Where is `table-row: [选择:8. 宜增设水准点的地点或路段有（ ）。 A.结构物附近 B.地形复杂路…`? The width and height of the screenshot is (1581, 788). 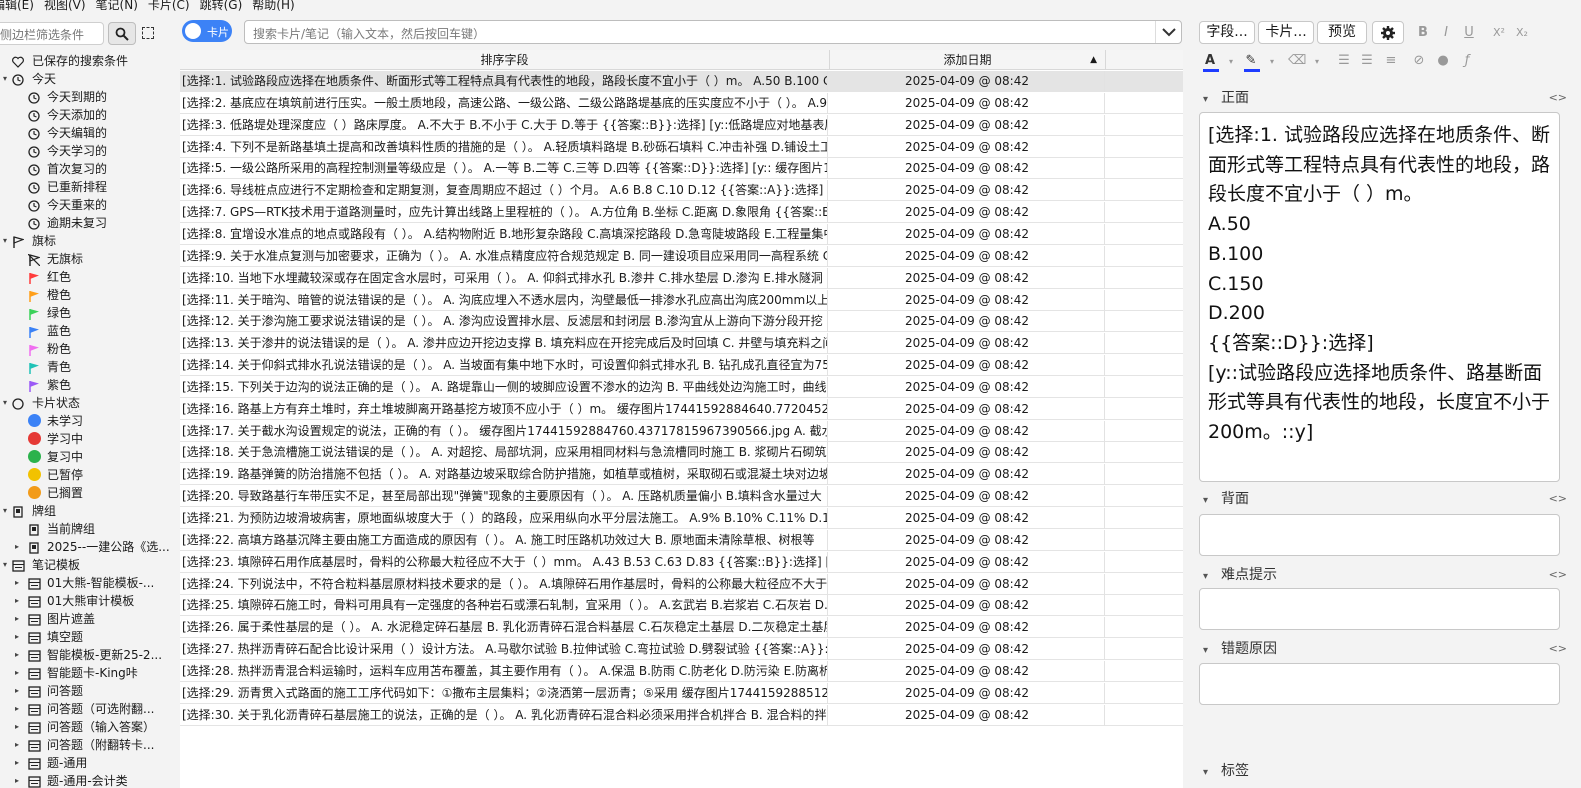
table-row: [选择:8. 宜增设水准点的地点或路段有（ ）。 A.结构物附近 B.地形复杂路… is located at coordinates (681, 234).